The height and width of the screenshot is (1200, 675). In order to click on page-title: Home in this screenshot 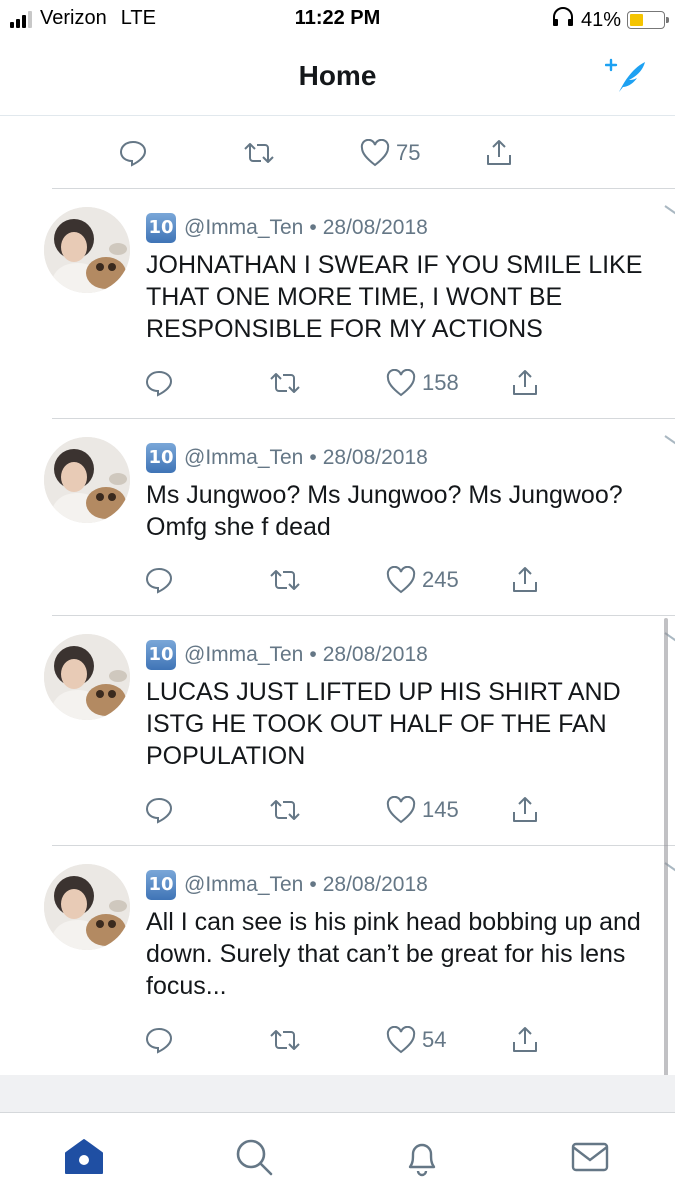, I will do `click(337, 75)`.